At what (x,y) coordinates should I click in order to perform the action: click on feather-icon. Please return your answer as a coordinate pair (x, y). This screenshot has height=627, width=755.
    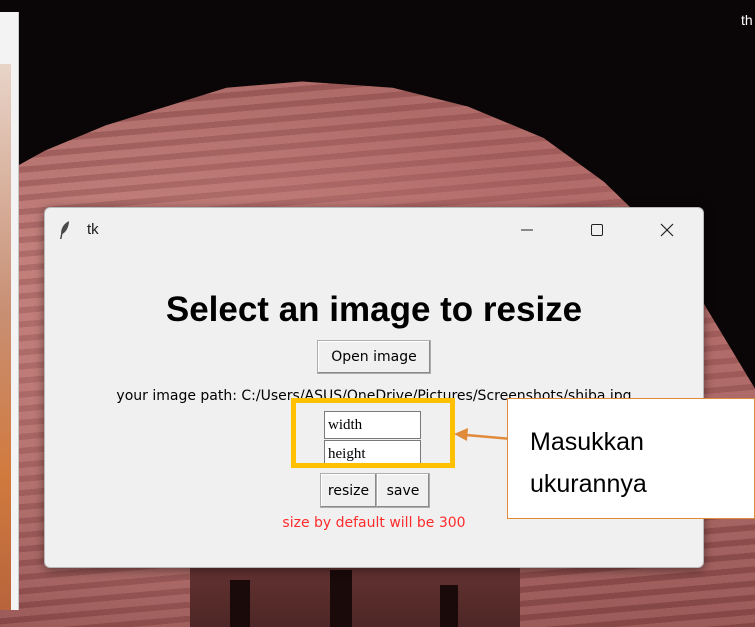
    Looking at the image, I should click on (64, 230).